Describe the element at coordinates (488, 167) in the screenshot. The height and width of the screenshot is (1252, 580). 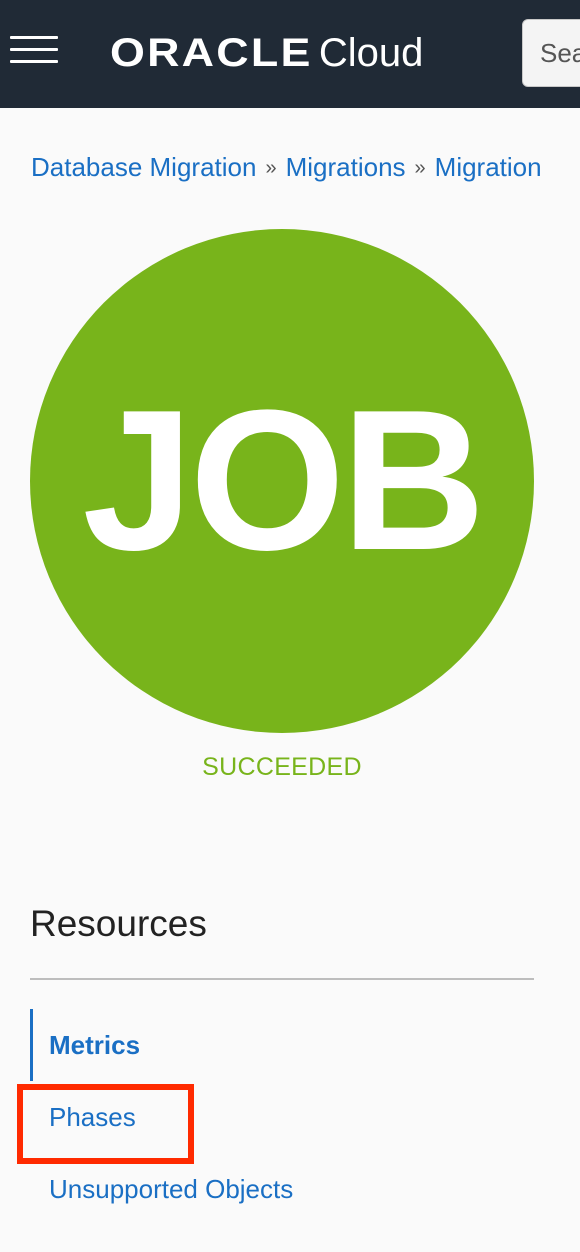
I see `breadcrumb-migration: Migration` at that location.